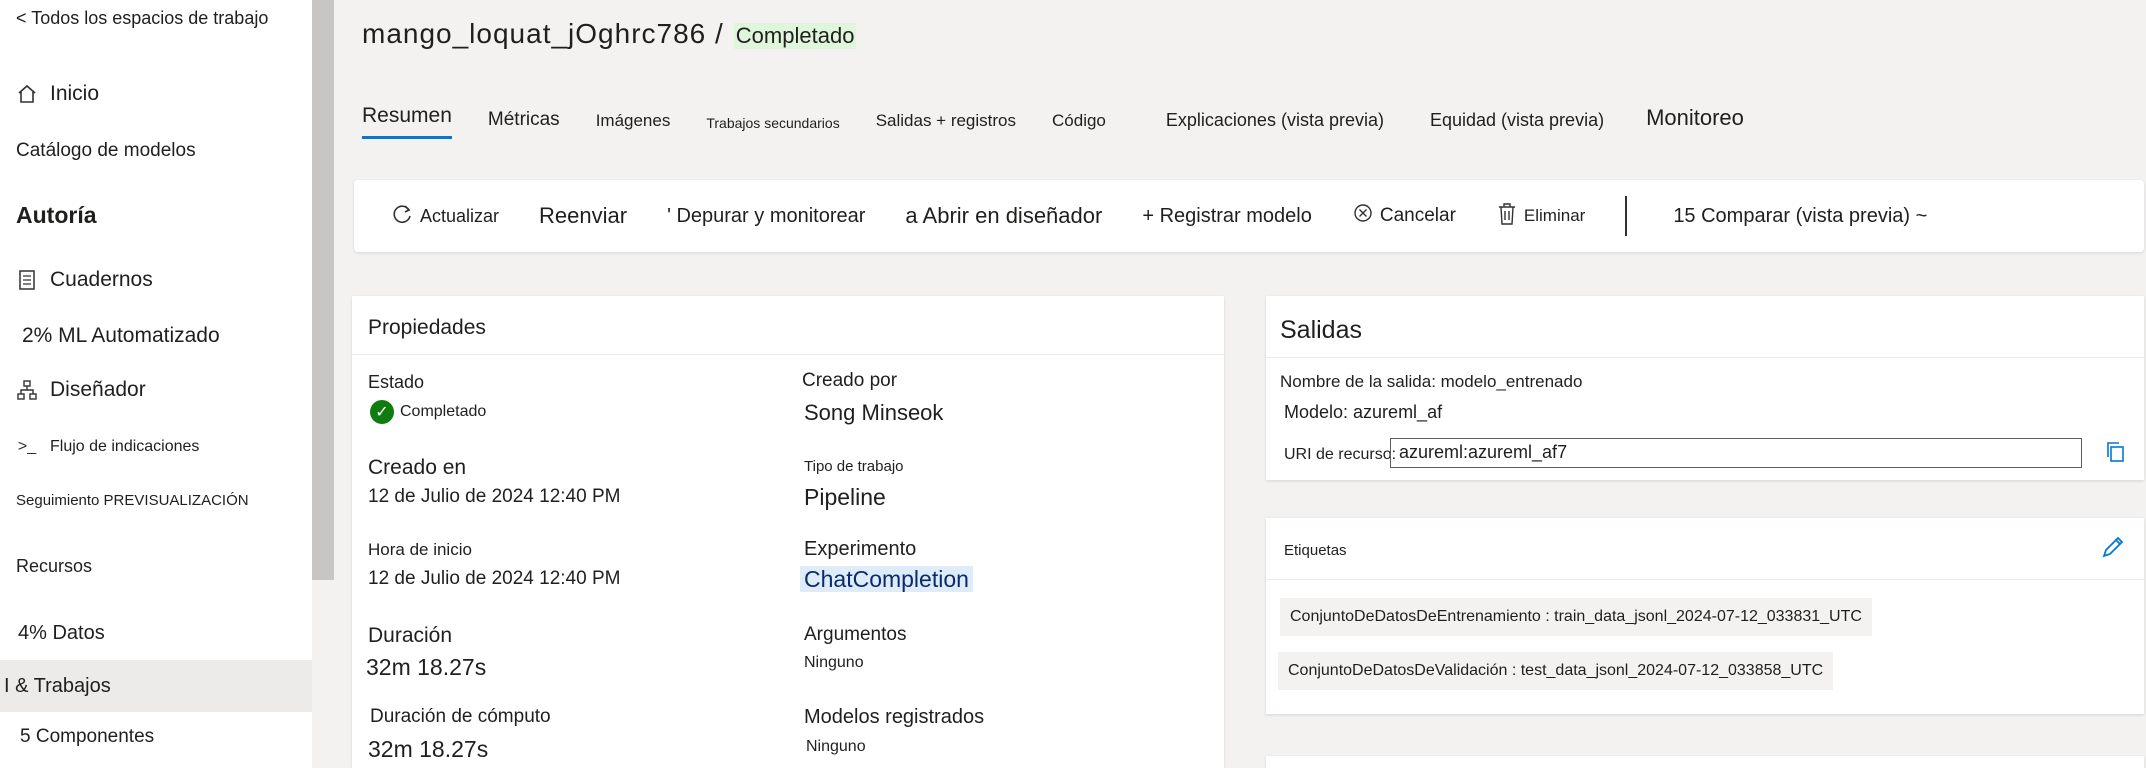  What do you see at coordinates (1626, 216) in the screenshot?
I see `toolbar-divider` at bounding box center [1626, 216].